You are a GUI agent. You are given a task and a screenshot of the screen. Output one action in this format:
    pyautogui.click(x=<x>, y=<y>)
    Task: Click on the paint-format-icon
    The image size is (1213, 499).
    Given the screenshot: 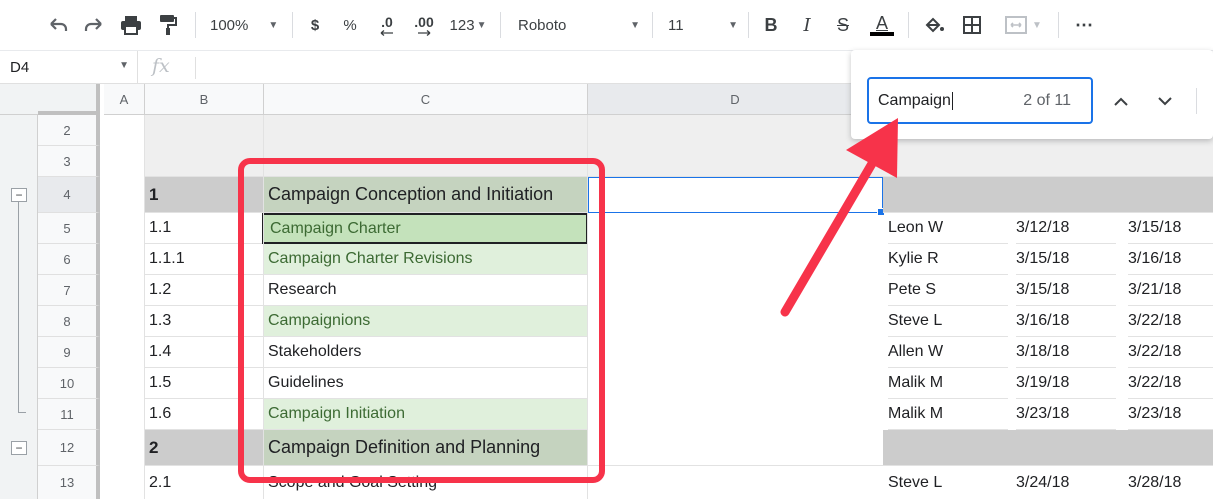 What is the action you would take?
    pyautogui.click(x=168, y=25)
    